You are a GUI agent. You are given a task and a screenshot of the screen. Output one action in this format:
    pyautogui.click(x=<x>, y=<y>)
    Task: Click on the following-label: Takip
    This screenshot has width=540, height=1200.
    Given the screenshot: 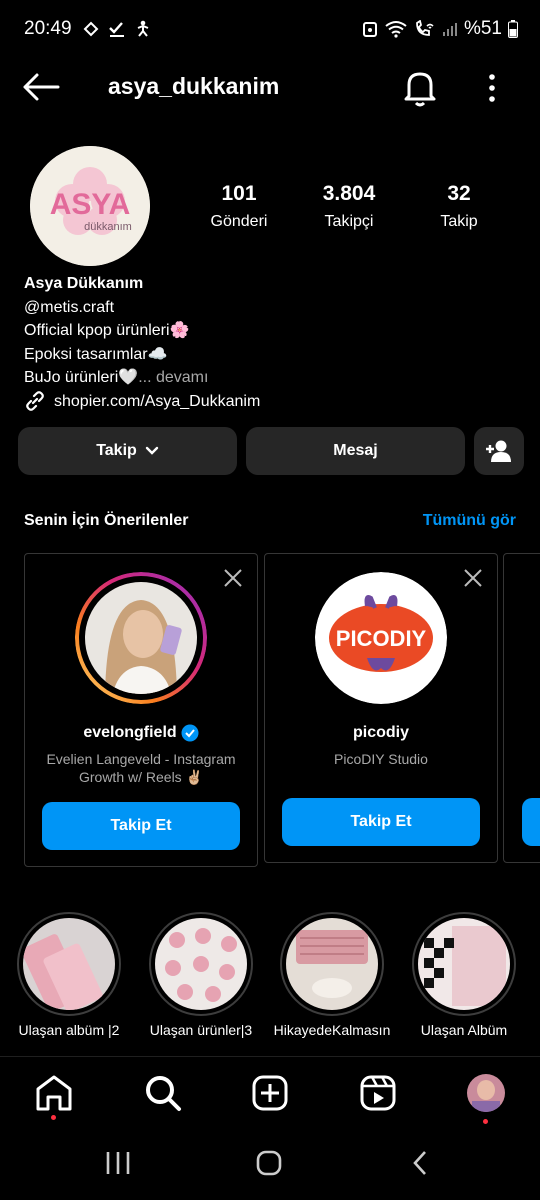 What is the action you would take?
    pyautogui.click(x=116, y=450)
    